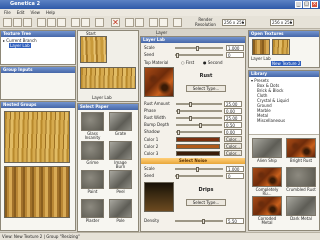 The width and height of the screenshot is (320, 240). What do you see at coordinates (129, 22) in the screenshot?
I see `preview-icon` at bounding box center [129, 22].